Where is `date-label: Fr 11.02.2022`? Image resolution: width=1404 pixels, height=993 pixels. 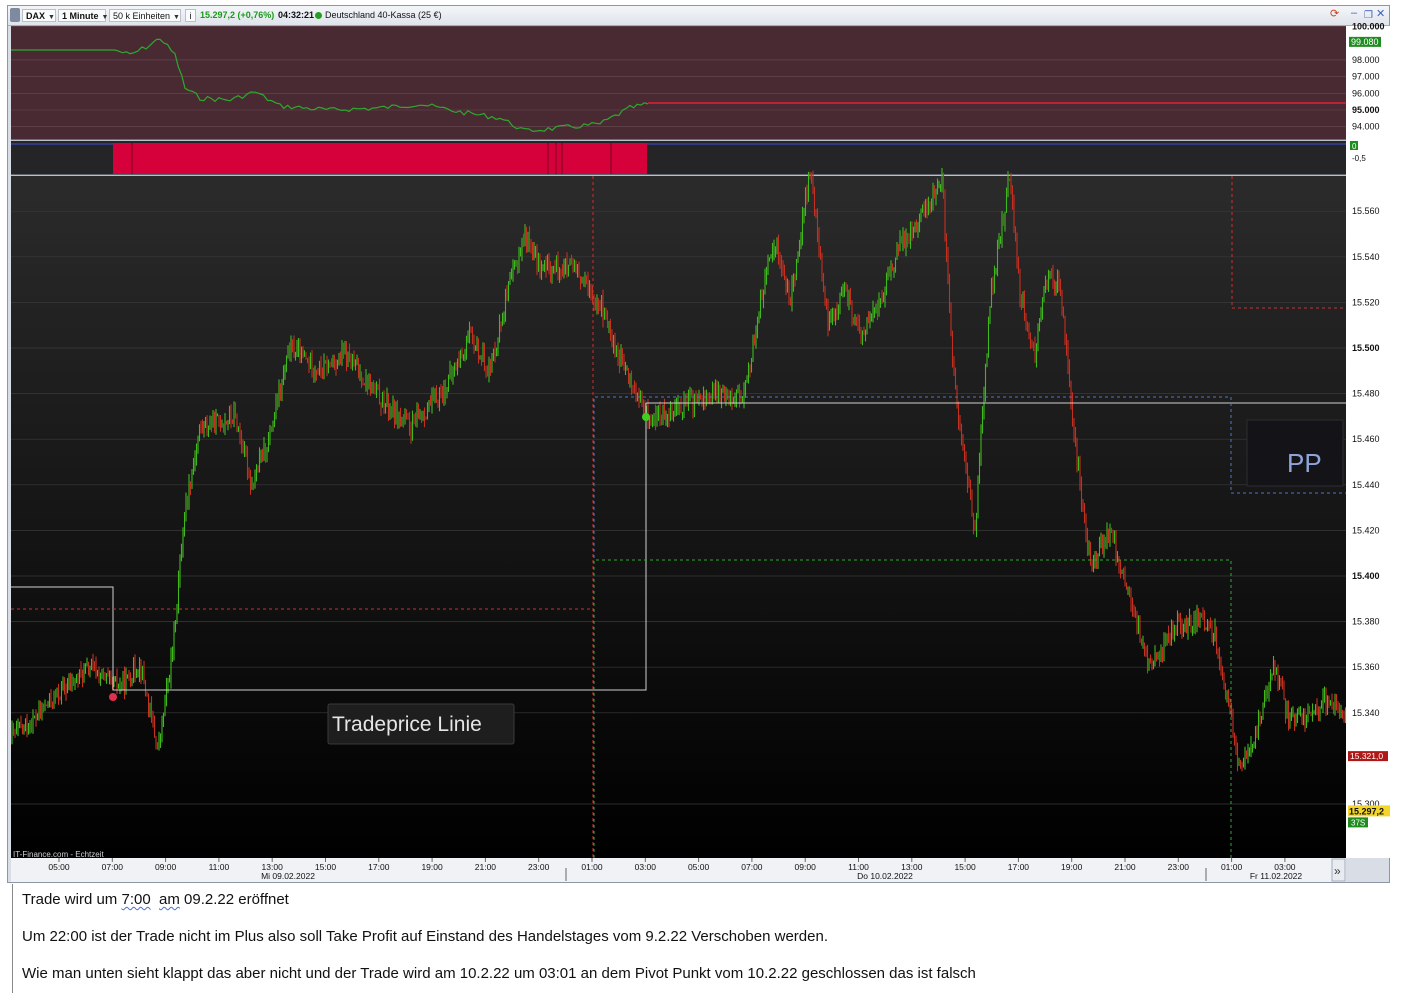
date-label: Fr 11.02.2022 is located at coordinates (1276, 876).